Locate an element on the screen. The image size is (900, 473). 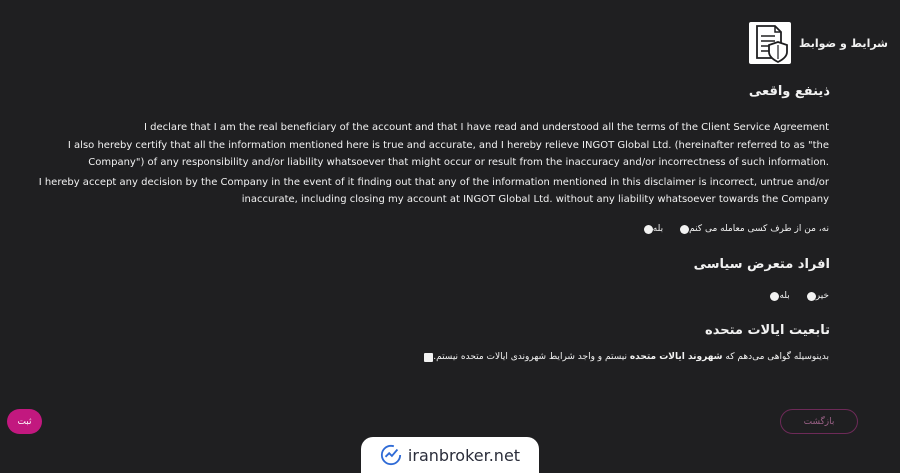
beneficiary-title: ذینفع واقعی is located at coordinates (789, 91).